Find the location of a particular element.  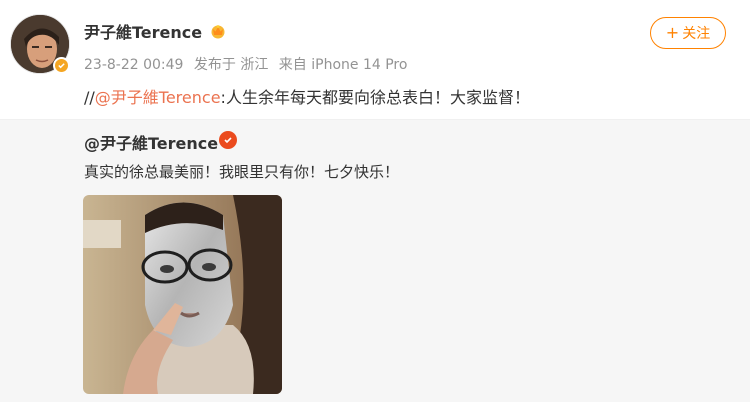

post-time: 23-8-22 00:49 is located at coordinates (133, 65).